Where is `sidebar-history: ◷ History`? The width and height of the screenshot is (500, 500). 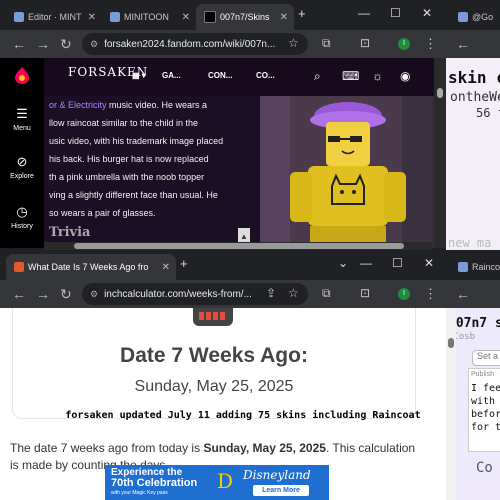
sidebar-history: ◷ History is located at coordinates (22, 217).